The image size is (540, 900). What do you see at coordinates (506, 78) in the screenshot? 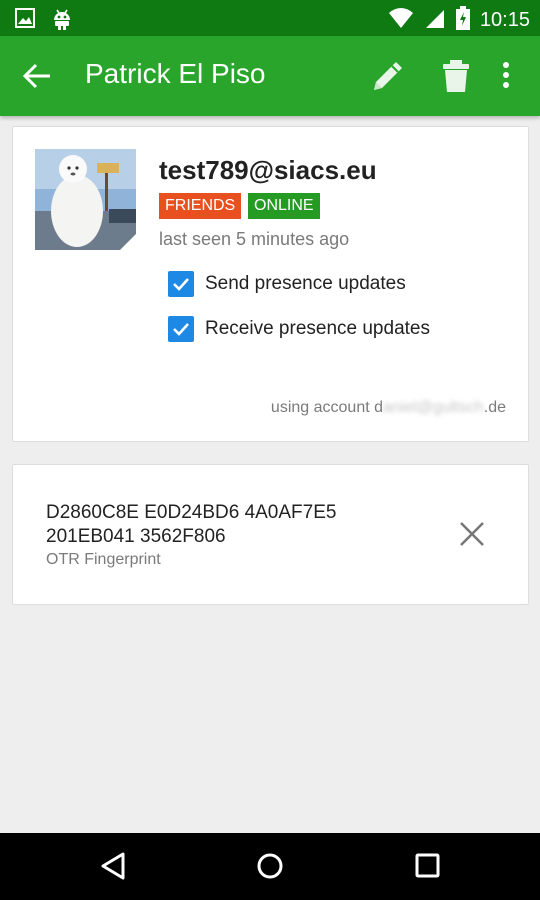
I see `overflow-menu-icon` at bounding box center [506, 78].